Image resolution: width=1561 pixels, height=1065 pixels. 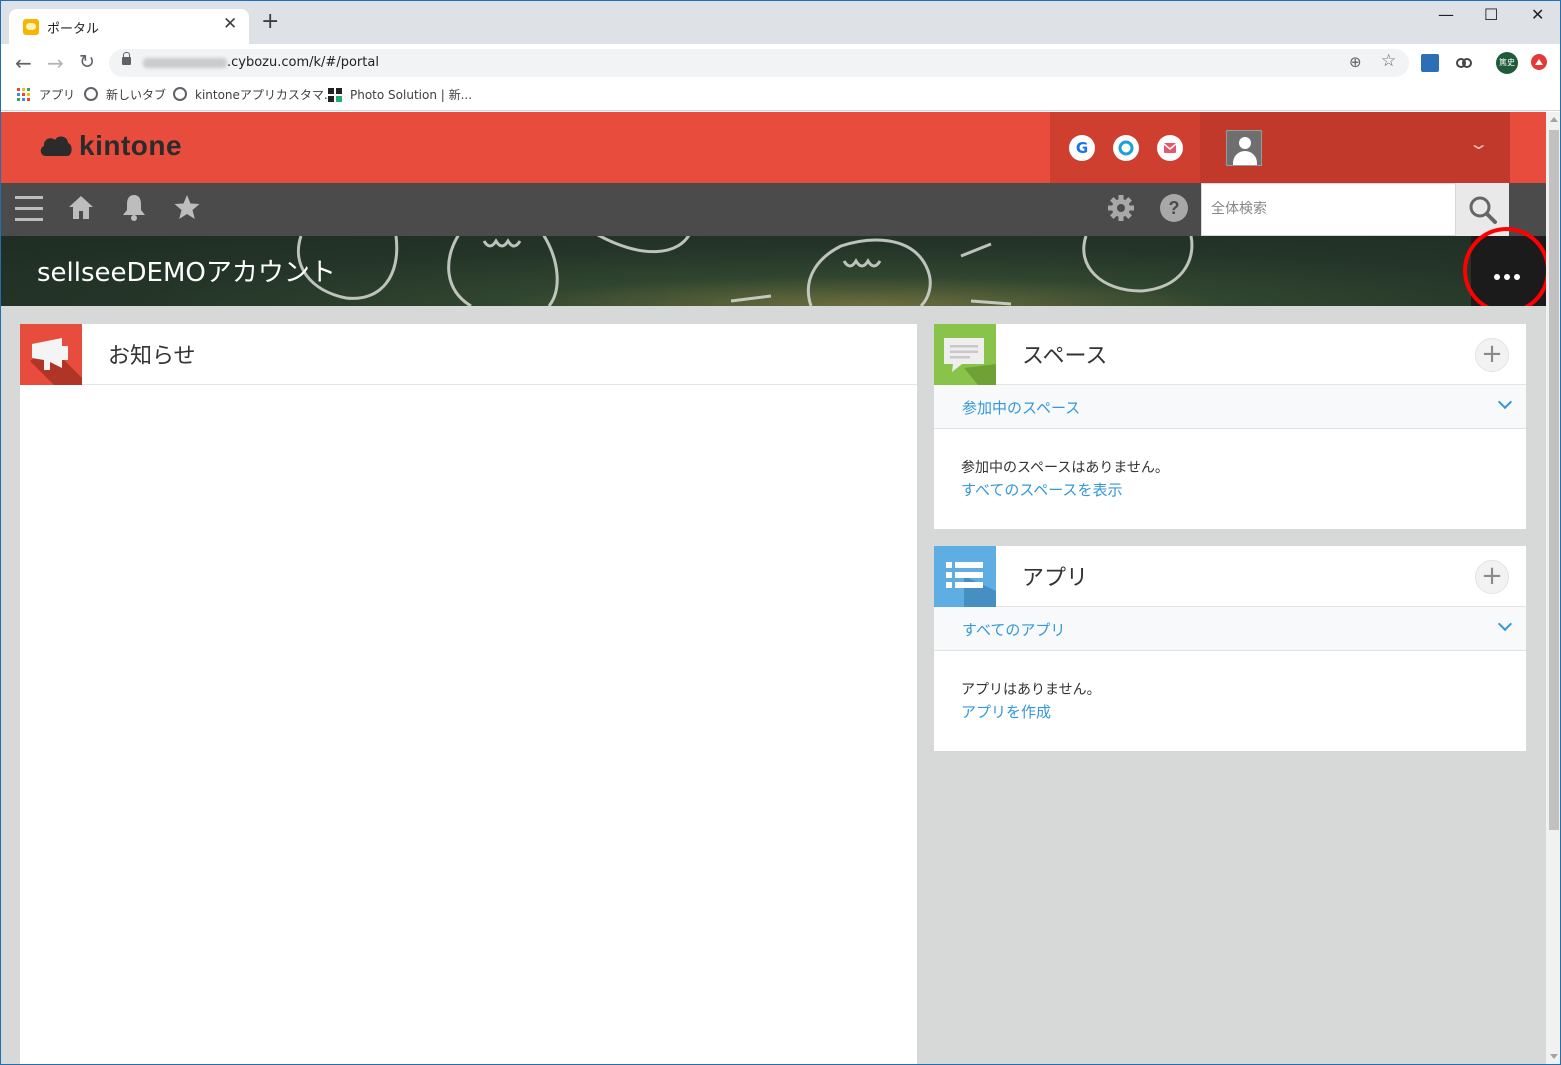 What do you see at coordinates (1230, 407) in the screenshot?
I see `spaces-filter-dropdown: 参加中のスペース` at bounding box center [1230, 407].